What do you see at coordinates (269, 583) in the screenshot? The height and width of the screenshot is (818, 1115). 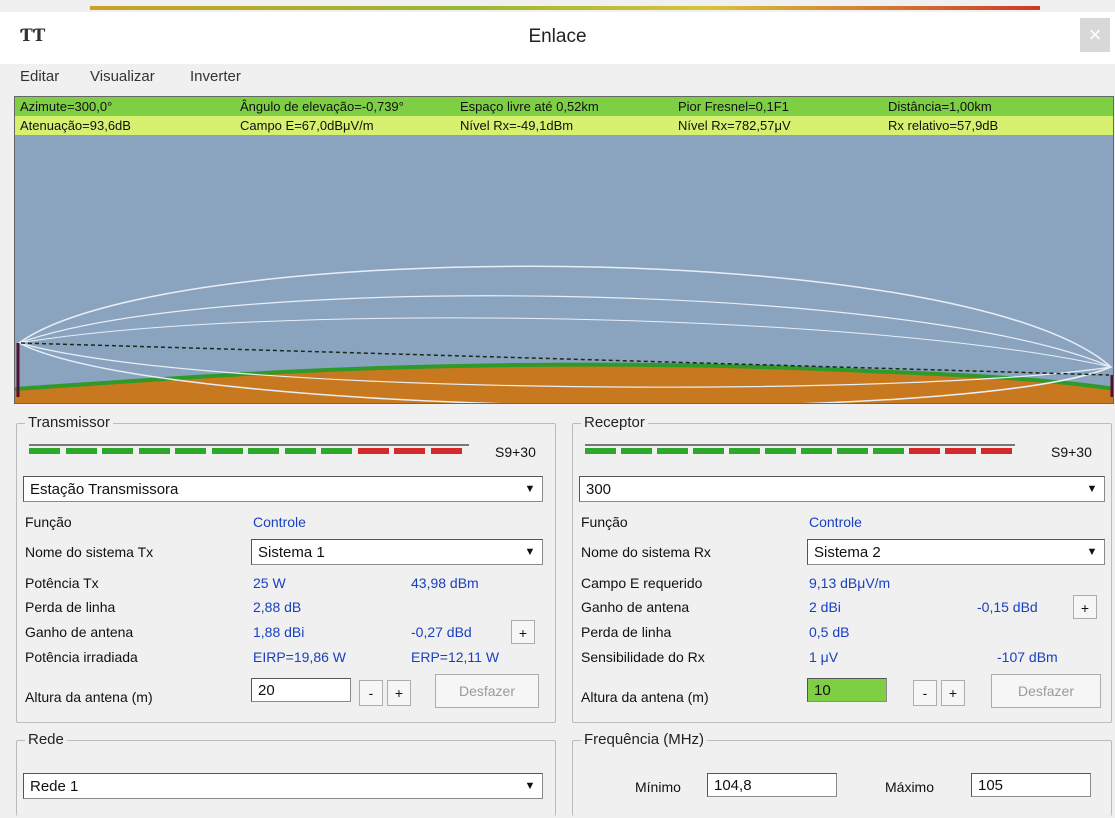 I see `tx-potencia-w: 25 W` at bounding box center [269, 583].